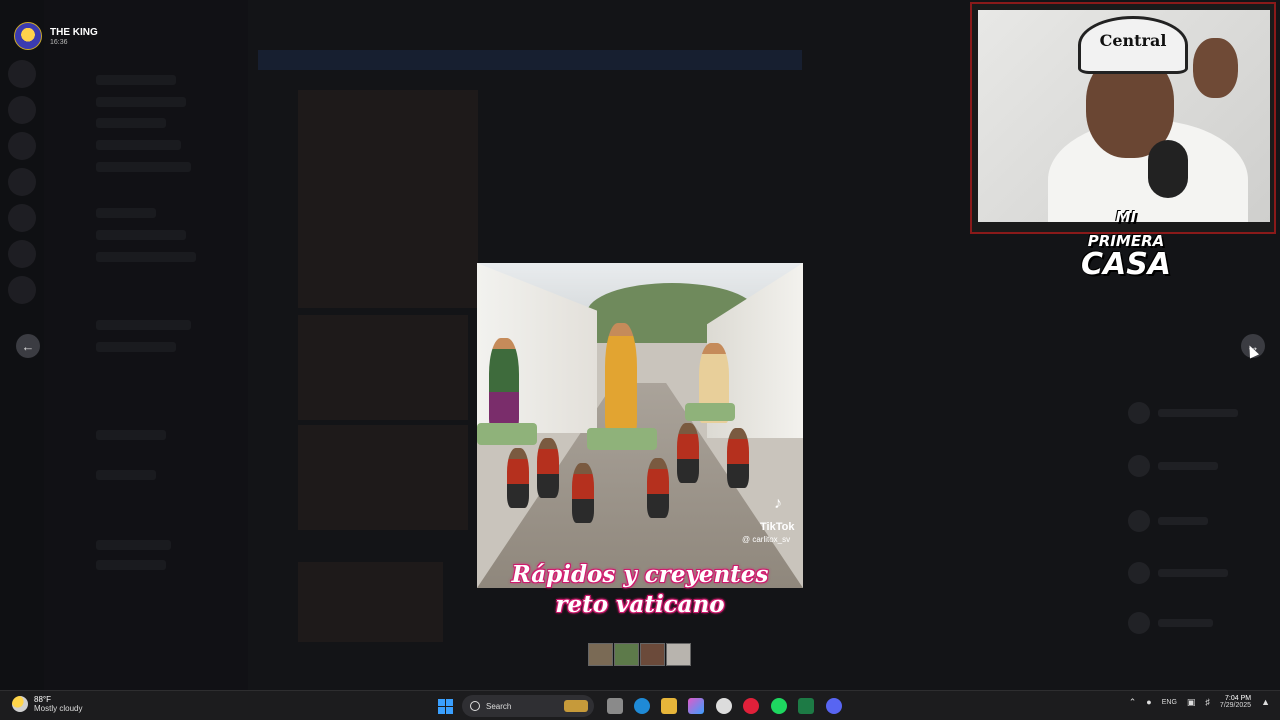 The height and width of the screenshot is (720, 1280). What do you see at coordinates (1199, 702) in the screenshot?
I see `system-tray: ⌃ ● ENG ▣ ♯ 7:04 PM 7/29/2025 ▲` at bounding box center [1199, 702].